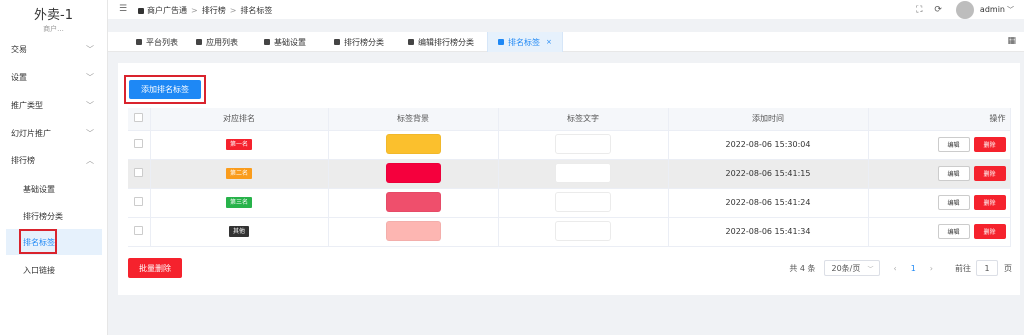 This screenshot has height=335, width=1024. I want to click on add-rank-tag-button: 添加排名标签, so click(165, 89).